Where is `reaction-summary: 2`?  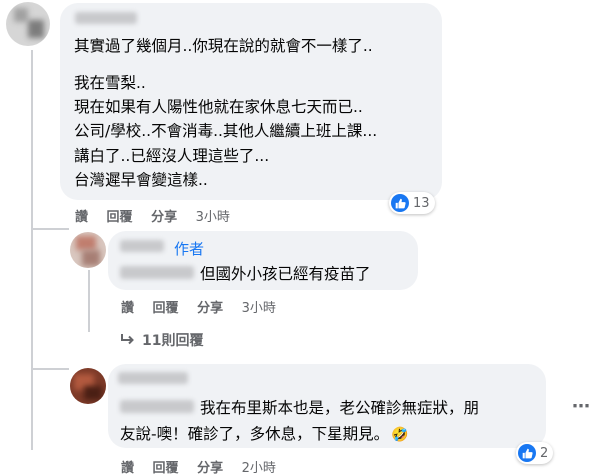
reaction-summary: 2 is located at coordinates (535, 453).